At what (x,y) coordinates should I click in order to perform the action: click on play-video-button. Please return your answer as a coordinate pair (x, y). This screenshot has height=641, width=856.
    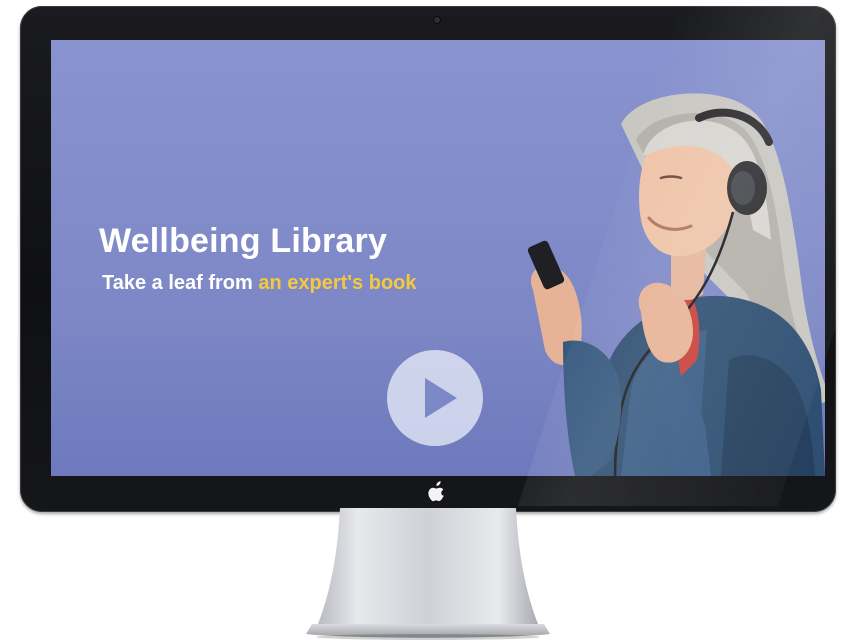
    Looking at the image, I should click on (435, 398).